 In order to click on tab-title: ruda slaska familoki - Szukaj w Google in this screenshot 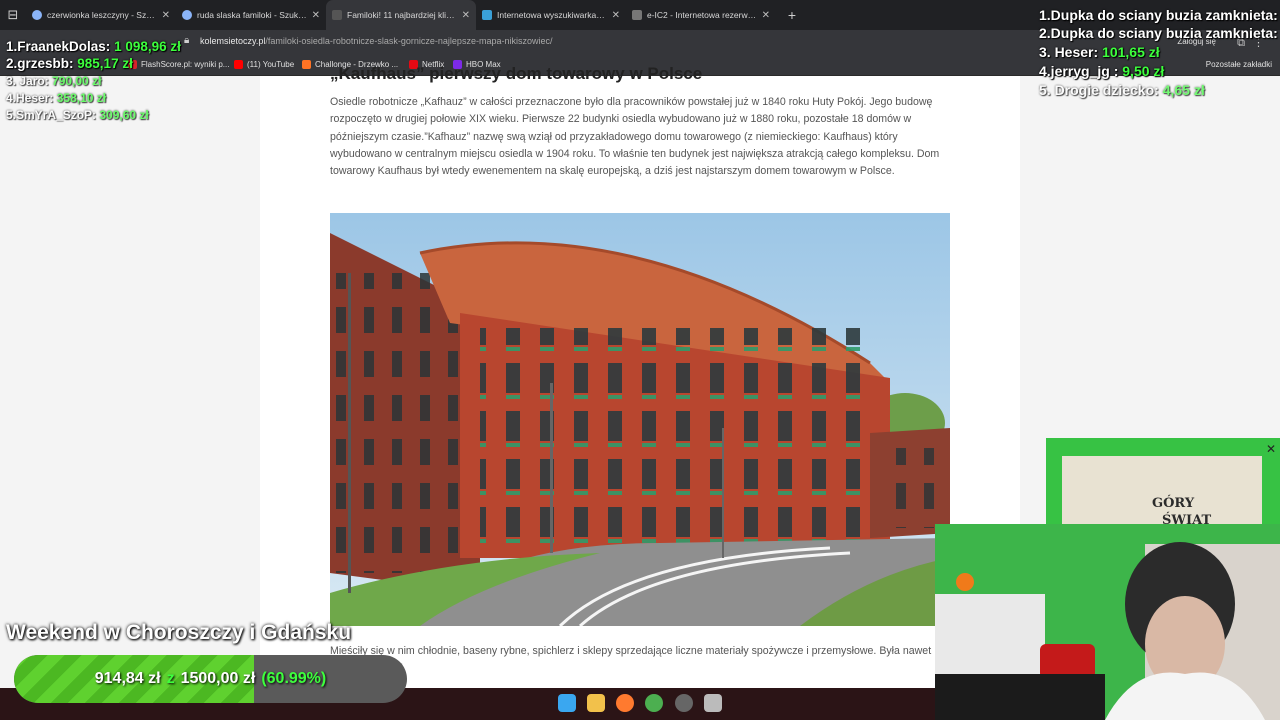, I will do `click(252, 15)`.